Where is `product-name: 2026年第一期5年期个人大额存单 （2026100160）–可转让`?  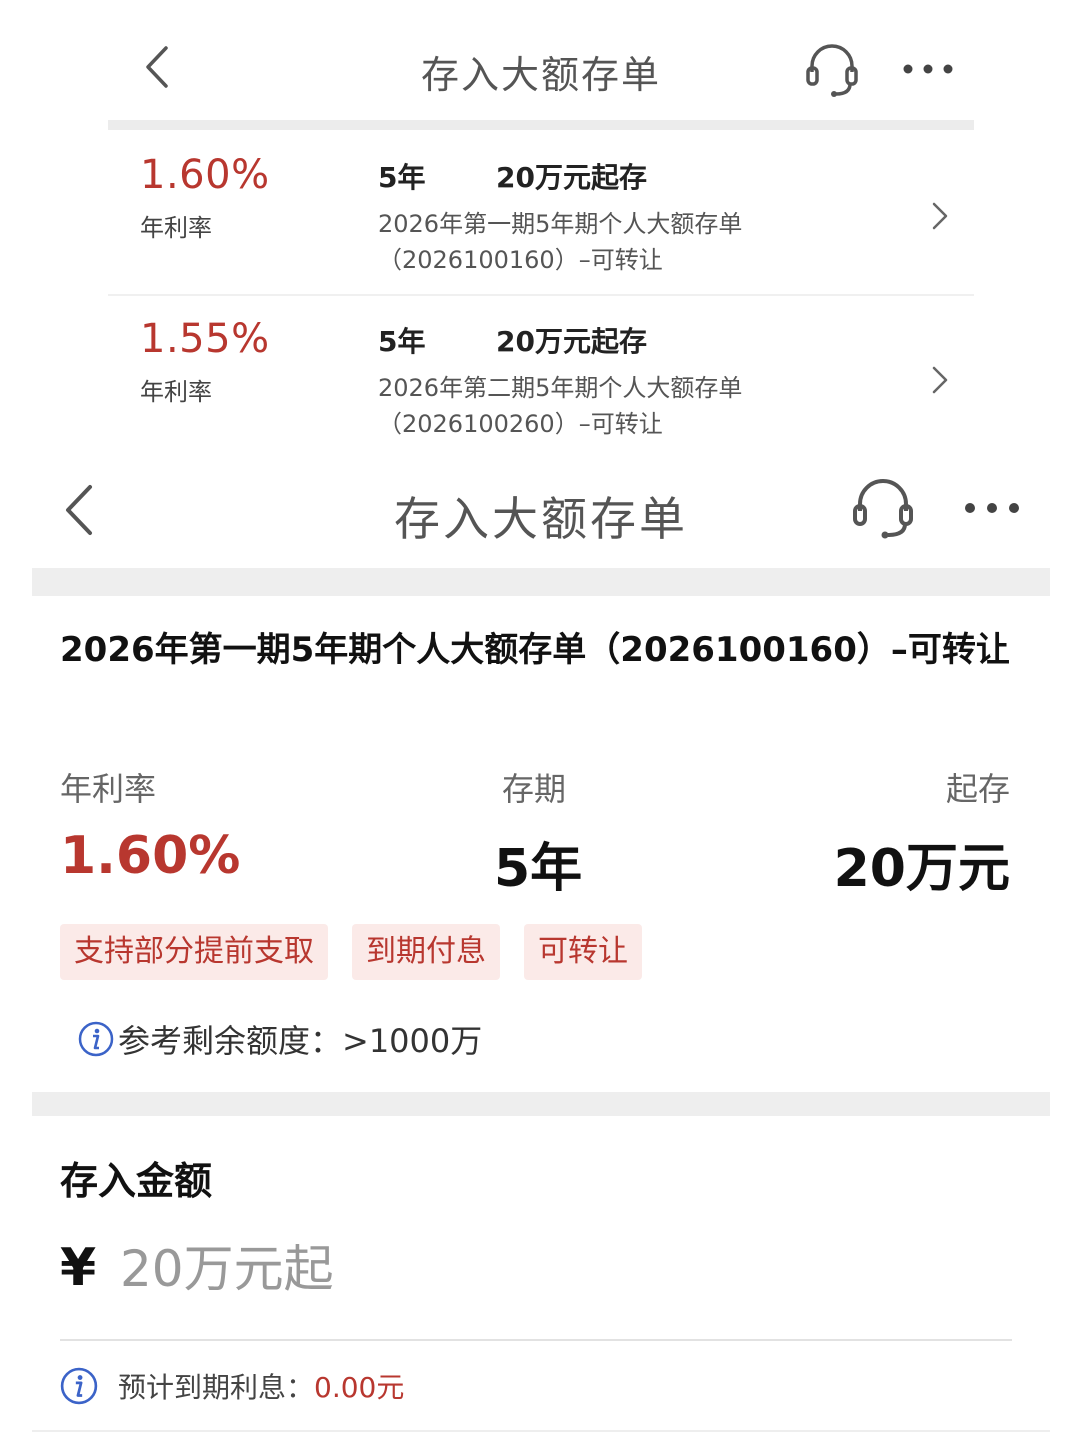
product-name: 2026年第一期5年期个人大额存单 （2026100160）–可转让 is located at coordinates (608, 242).